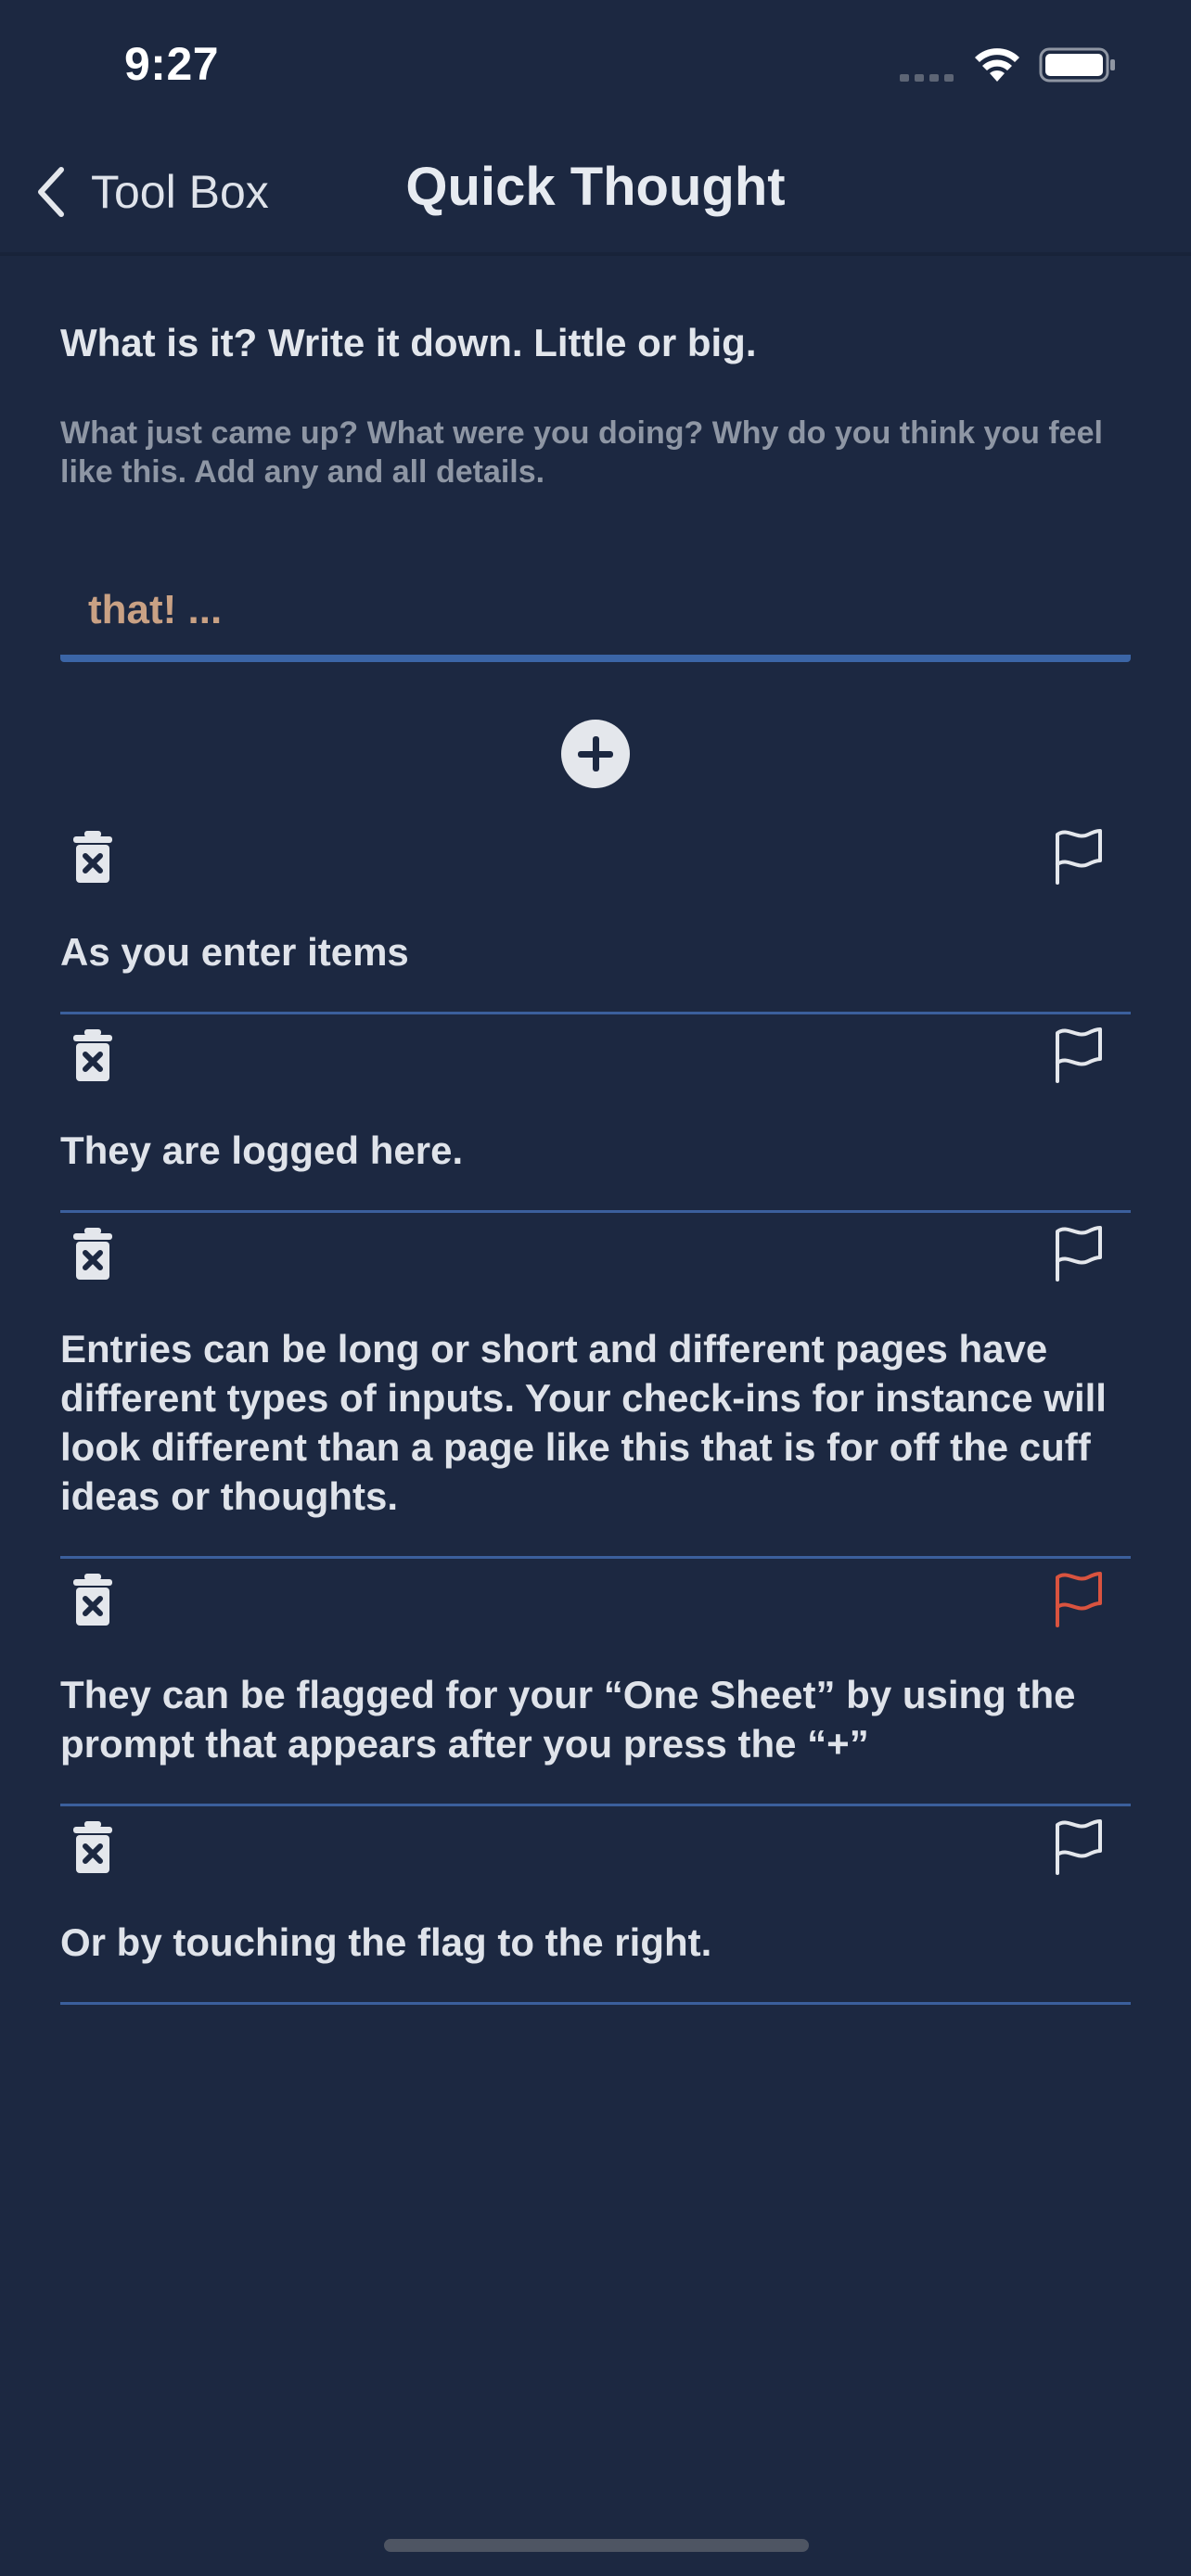 The width and height of the screenshot is (1191, 2576). I want to click on status-bar: 9:27, so click(595, 65).